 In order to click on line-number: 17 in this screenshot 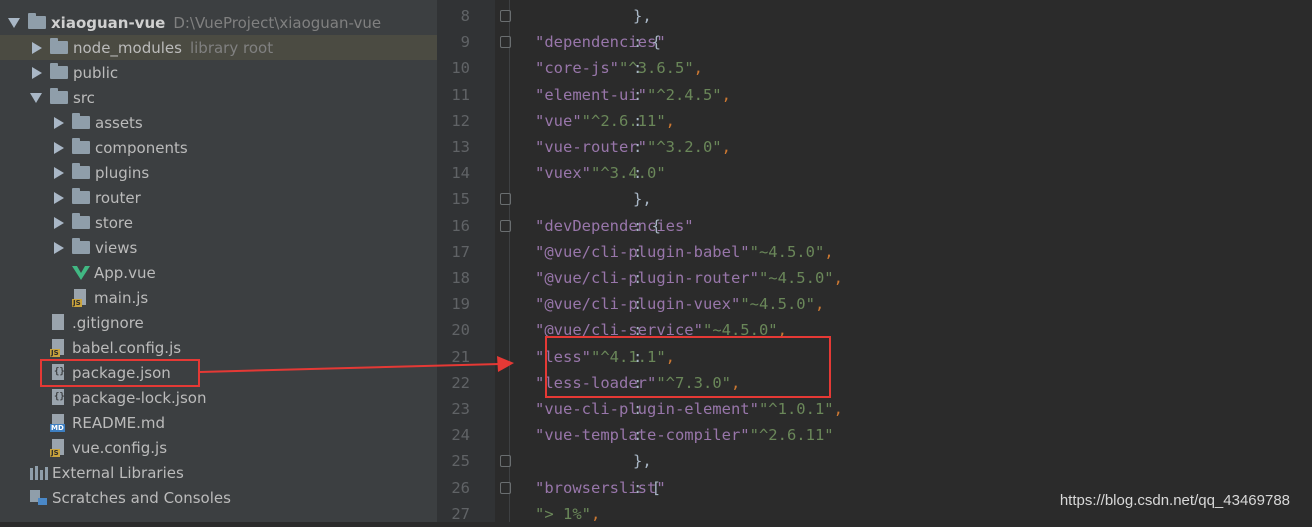, I will do `click(460, 251)`.